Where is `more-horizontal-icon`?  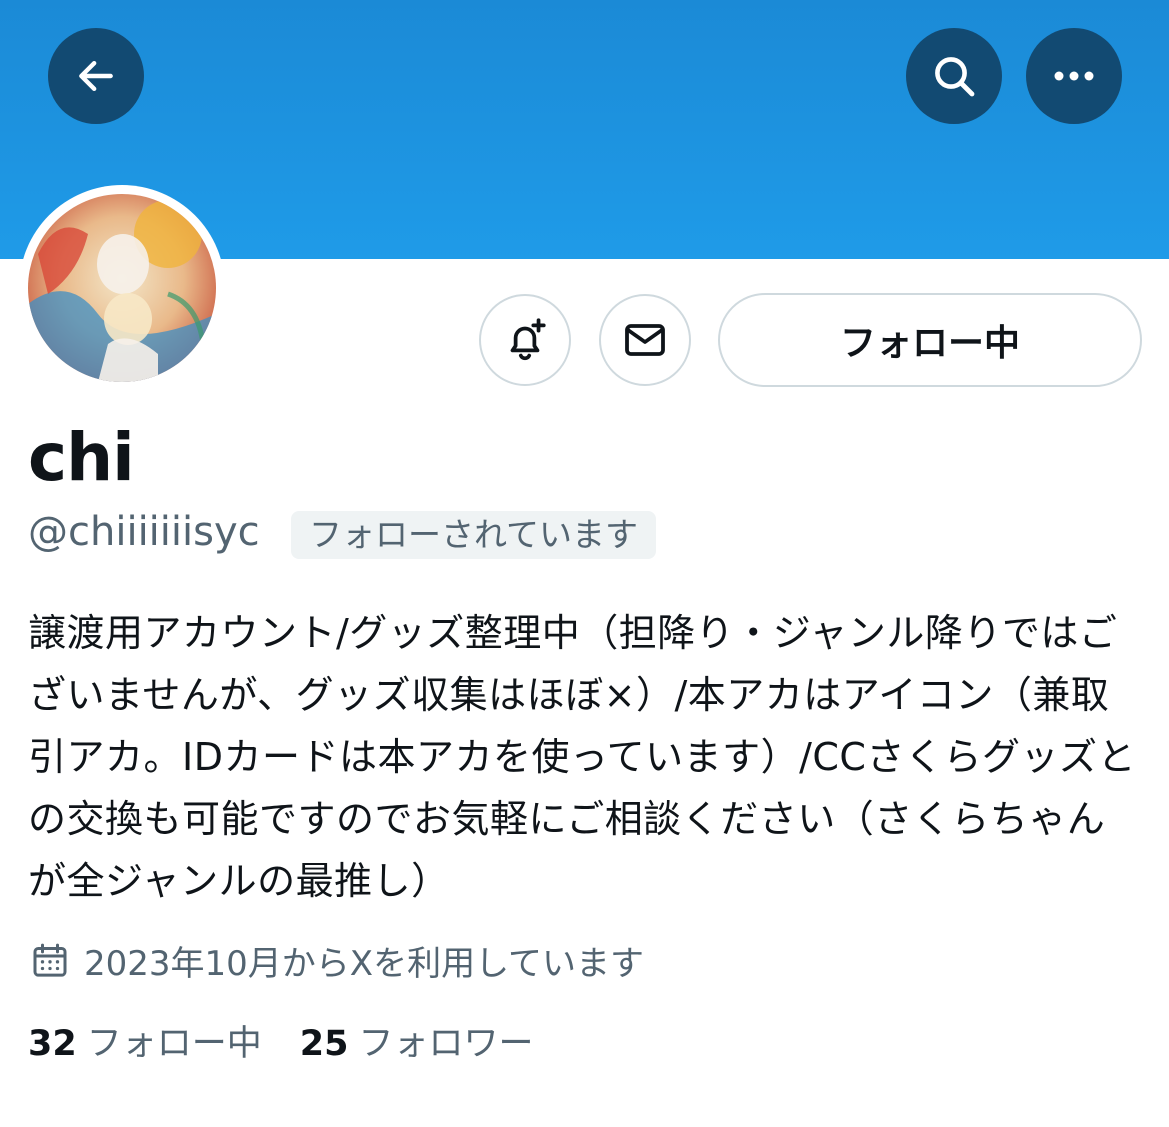
more-horizontal-icon is located at coordinates (1074, 76).